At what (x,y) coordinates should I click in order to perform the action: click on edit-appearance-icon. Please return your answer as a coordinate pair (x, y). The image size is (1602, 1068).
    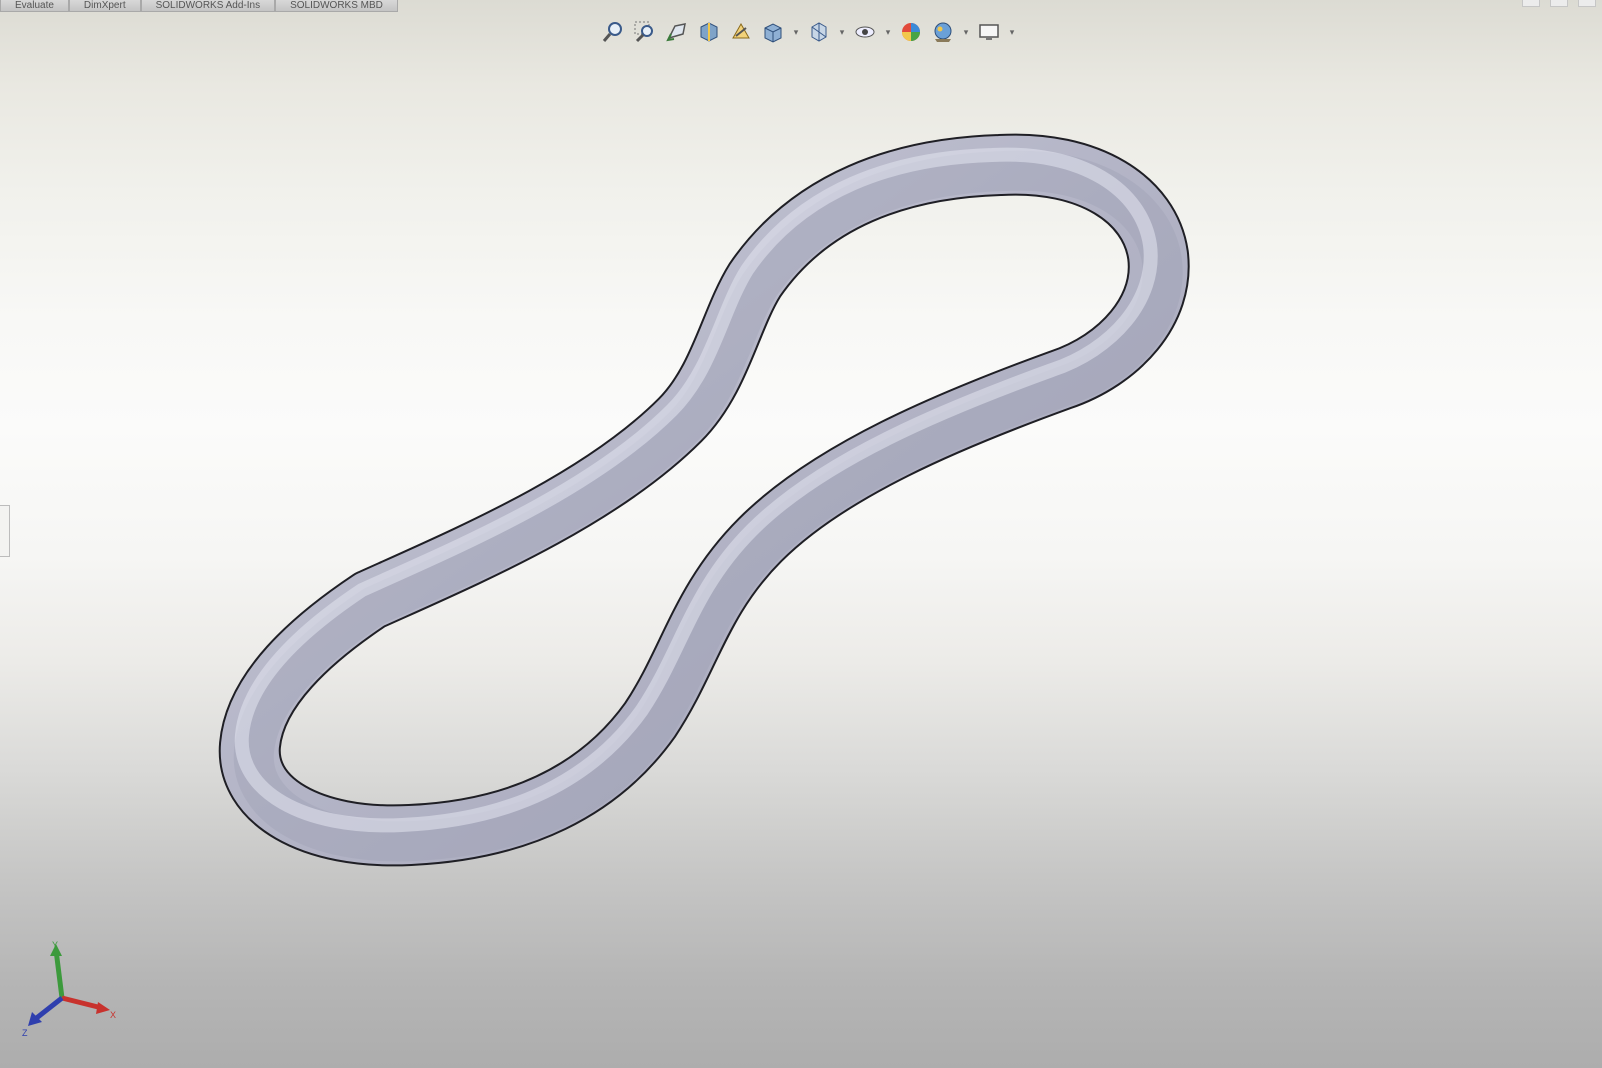
    Looking at the image, I should click on (911, 32).